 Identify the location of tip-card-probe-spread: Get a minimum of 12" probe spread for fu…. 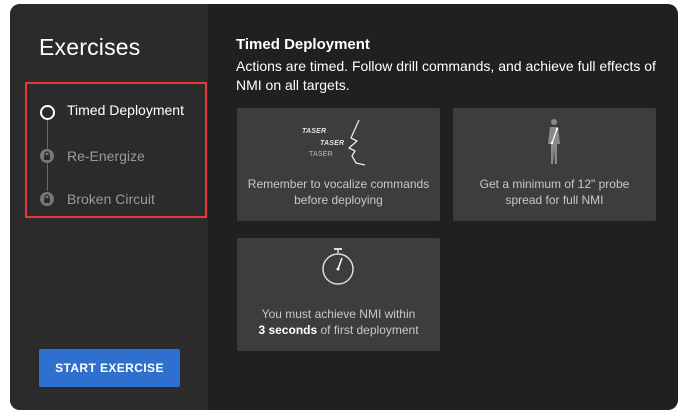
(554, 164).